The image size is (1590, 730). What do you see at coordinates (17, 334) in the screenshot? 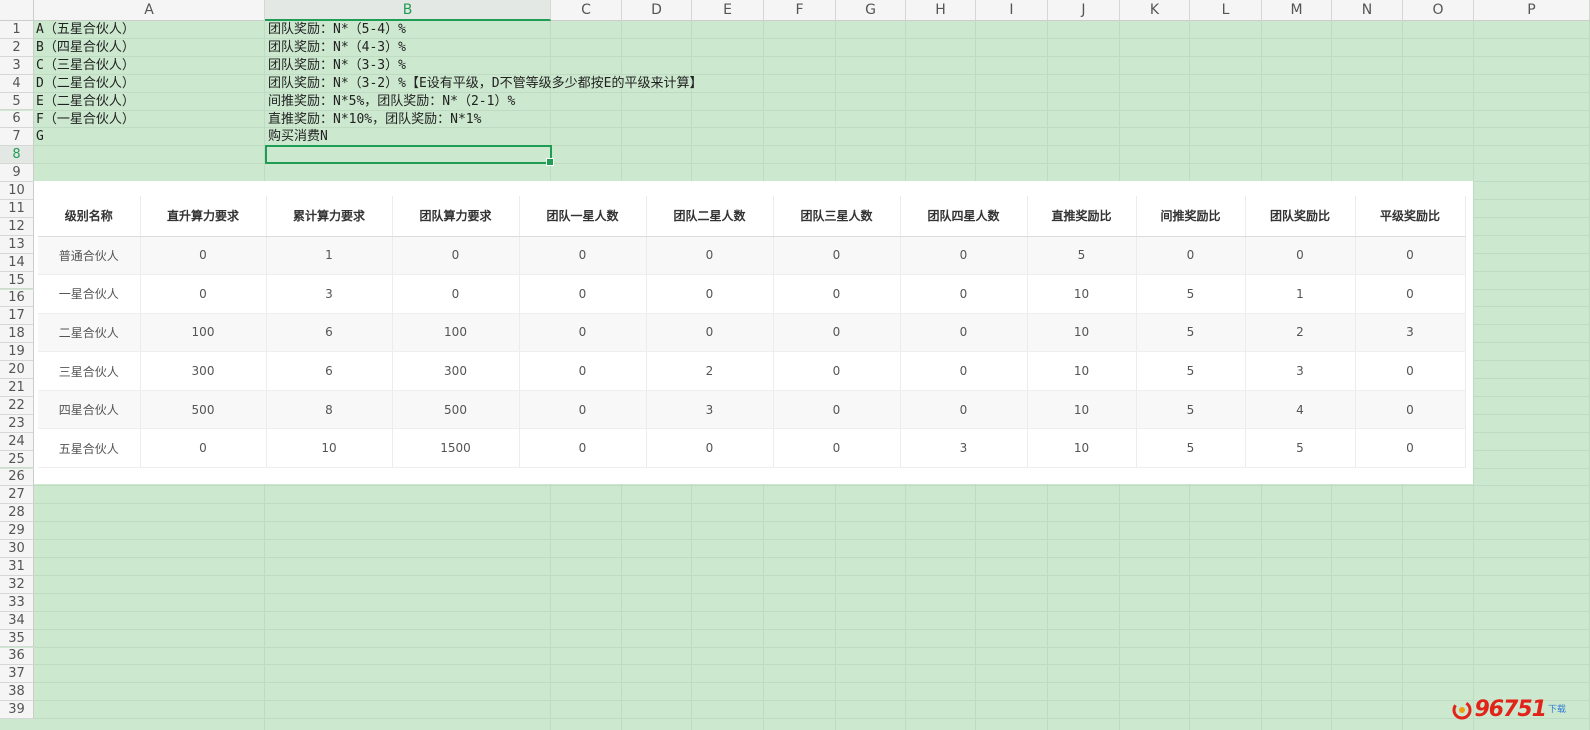
I see `row-header-18: 18` at bounding box center [17, 334].